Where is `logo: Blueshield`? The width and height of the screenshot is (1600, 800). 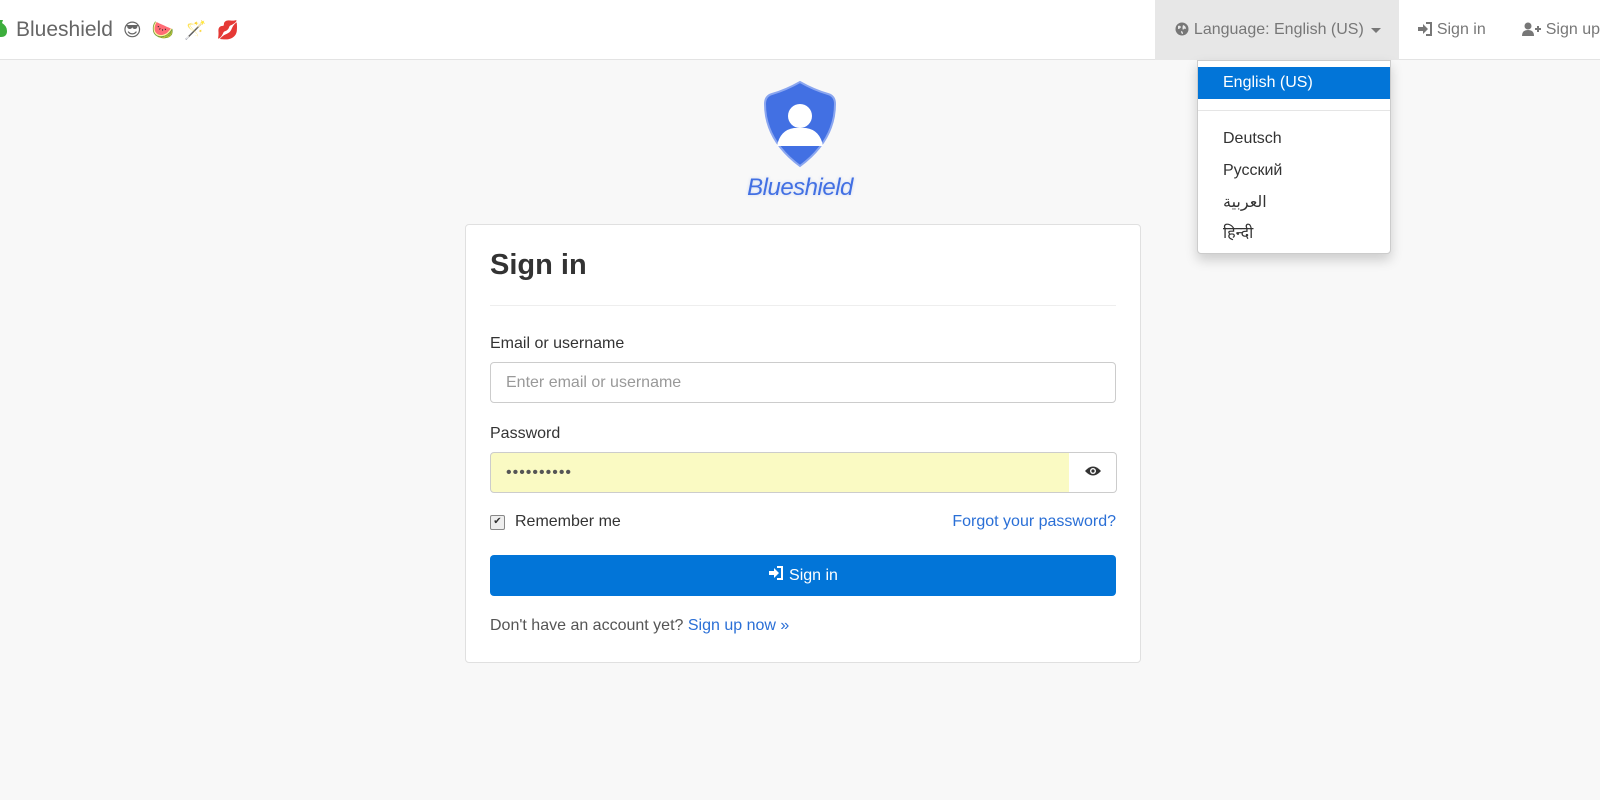
logo: Blueshield is located at coordinates (800, 144).